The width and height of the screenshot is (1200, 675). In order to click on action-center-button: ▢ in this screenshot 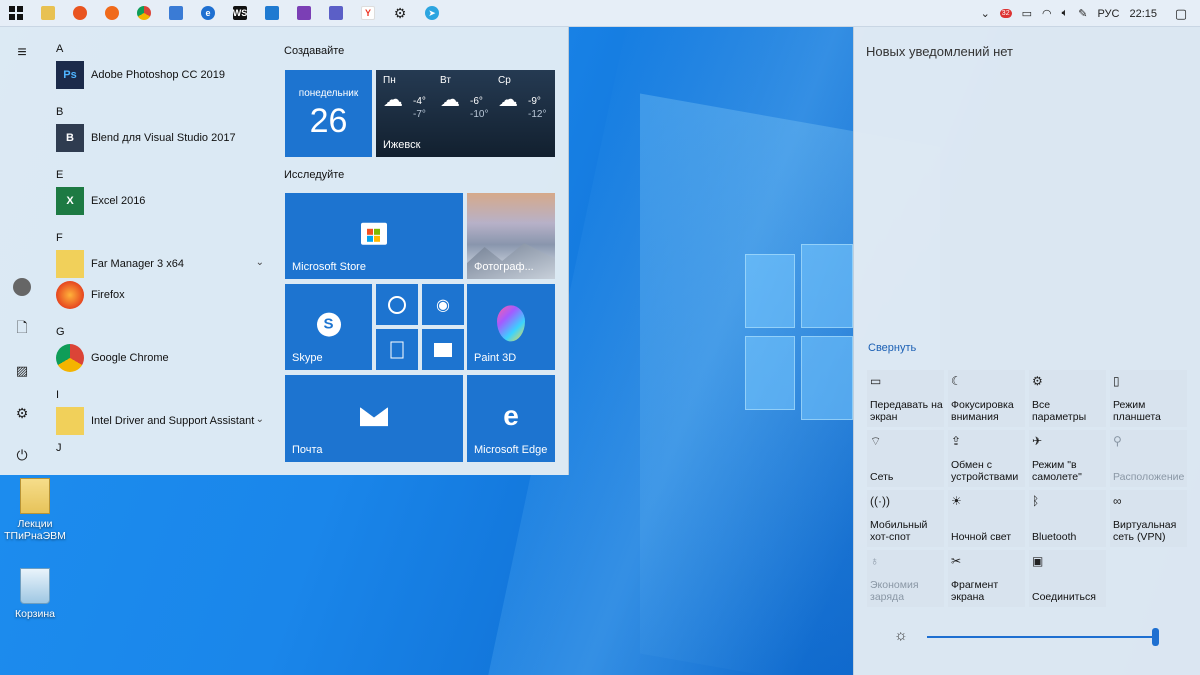, I will do `click(1181, 13)`.